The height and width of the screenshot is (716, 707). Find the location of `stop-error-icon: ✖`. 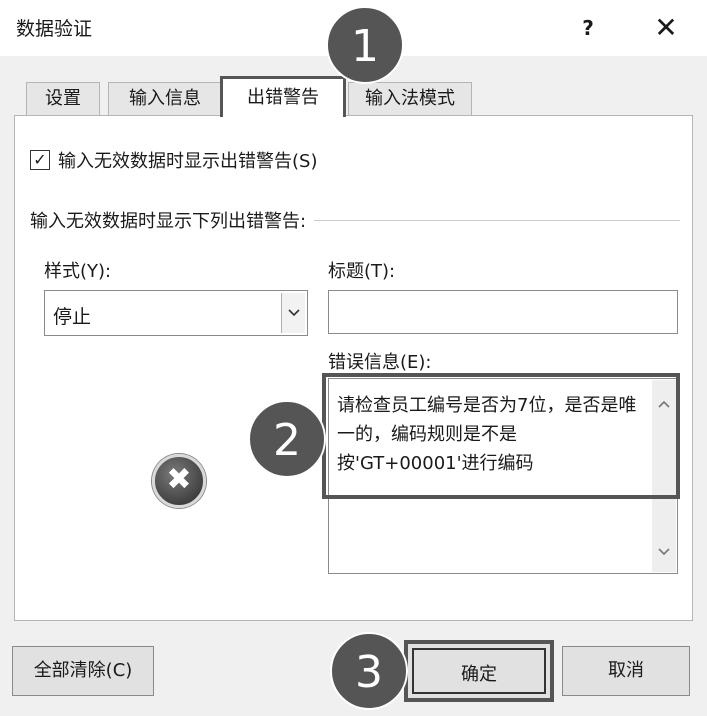

stop-error-icon: ✖ is located at coordinates (179, 481).